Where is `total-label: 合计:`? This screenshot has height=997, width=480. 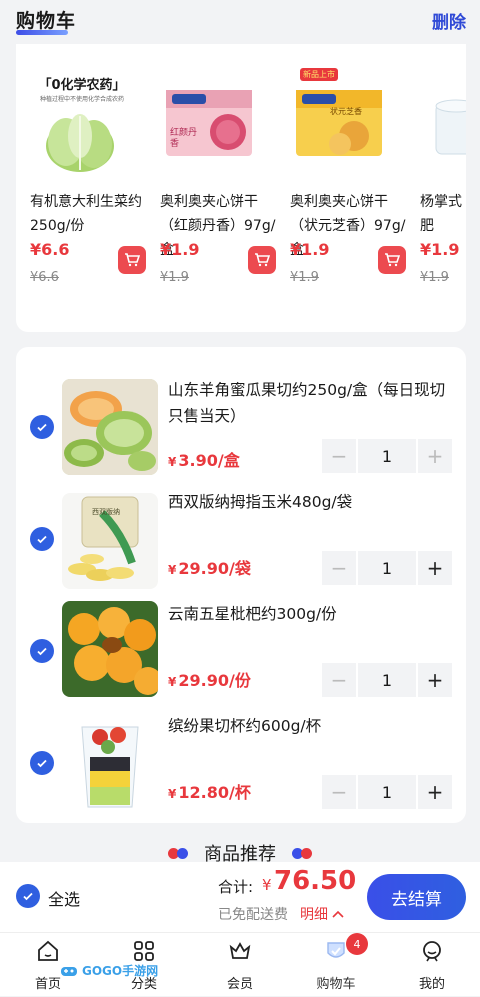 total-label: 合计: is located at coordinates (236, 887).